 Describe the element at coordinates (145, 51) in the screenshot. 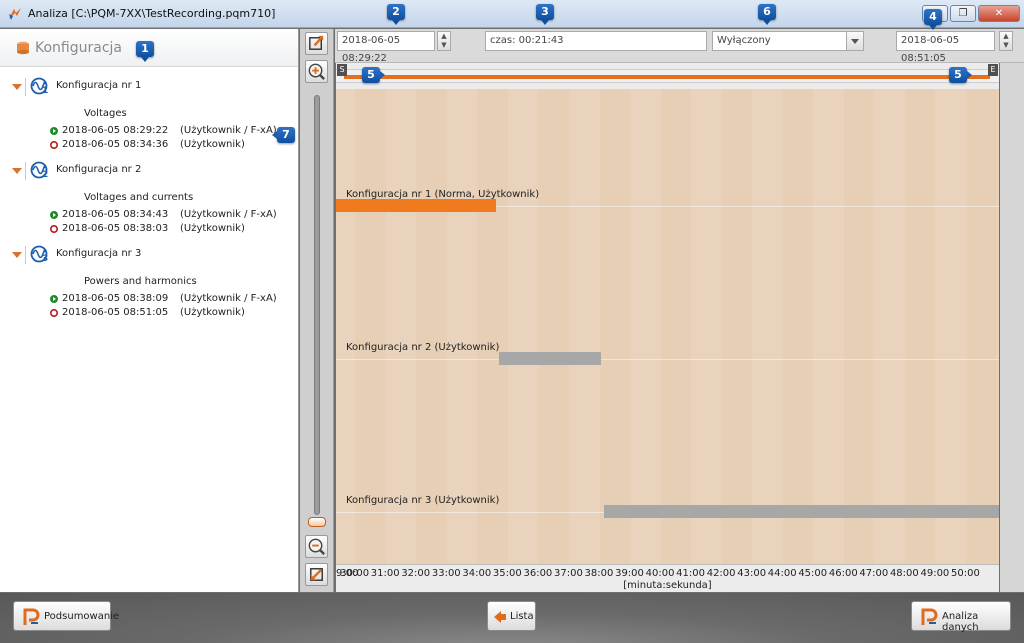

I see `callout-badge-1: 1` at that location.